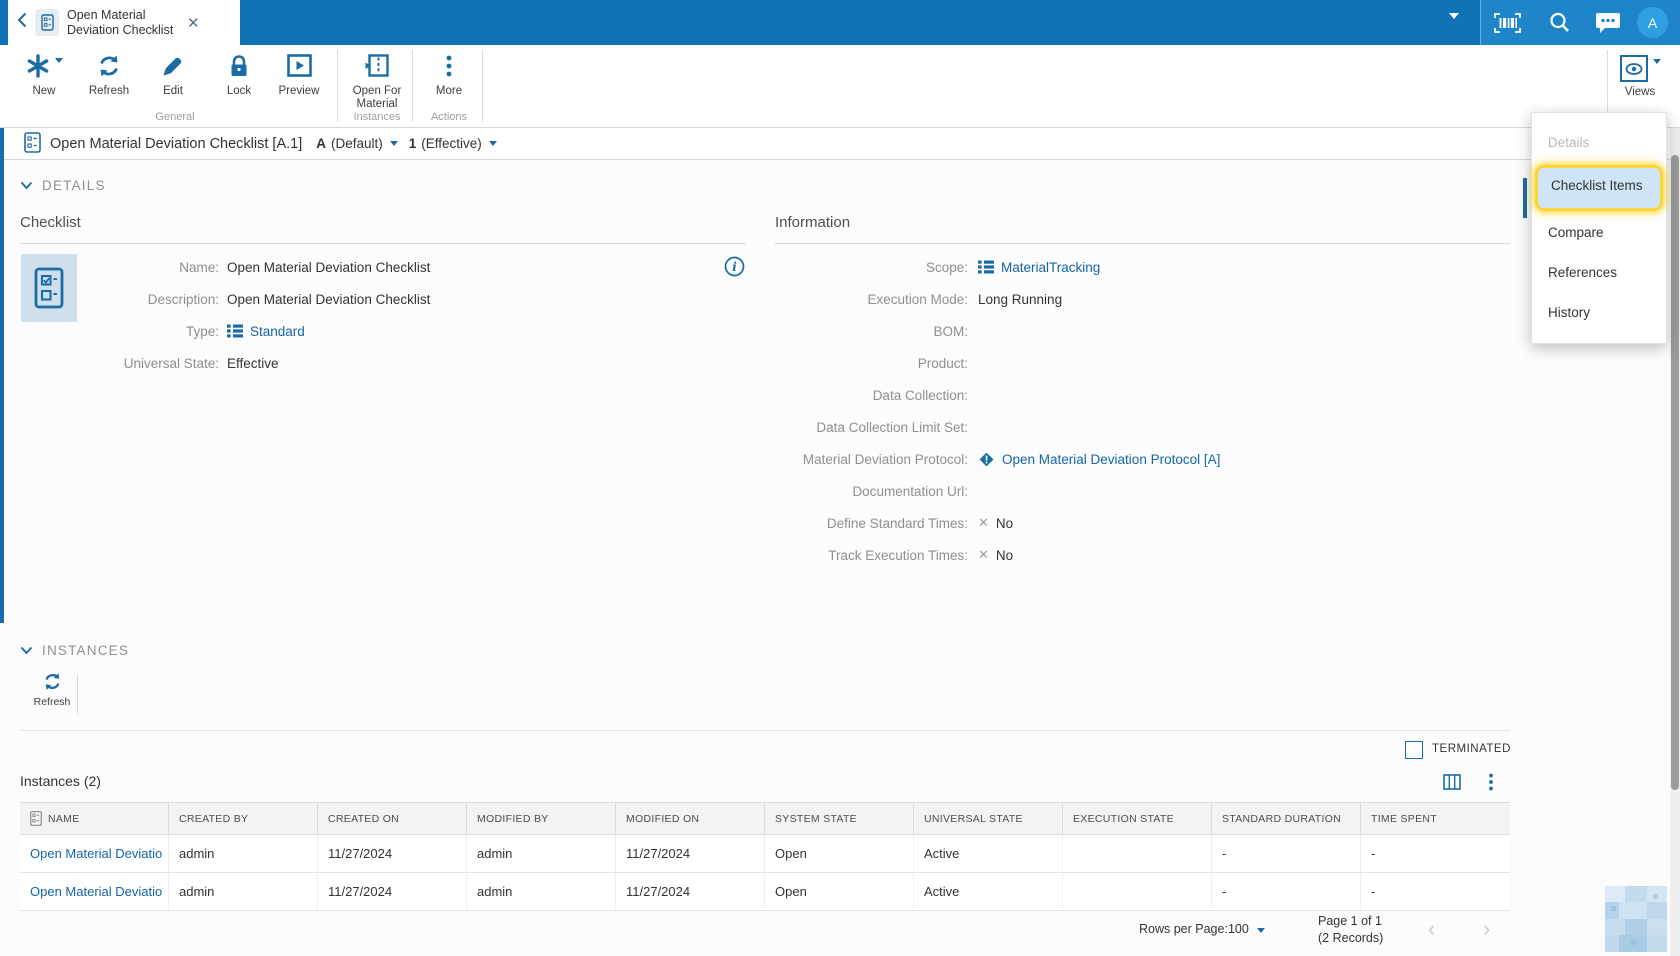 The height and width of the screenshot is (956, 1680). Describe the element at coordinates (299, 75) in the screenshot. I see `preview-button: Preview` at that location.